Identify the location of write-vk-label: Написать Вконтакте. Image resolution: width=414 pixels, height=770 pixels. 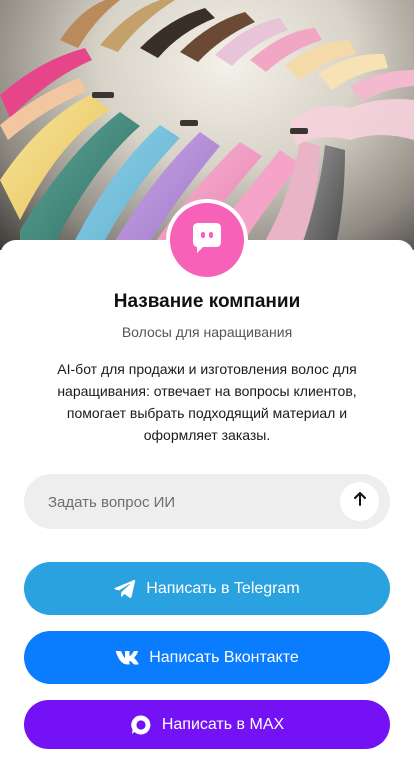
(224, 657).